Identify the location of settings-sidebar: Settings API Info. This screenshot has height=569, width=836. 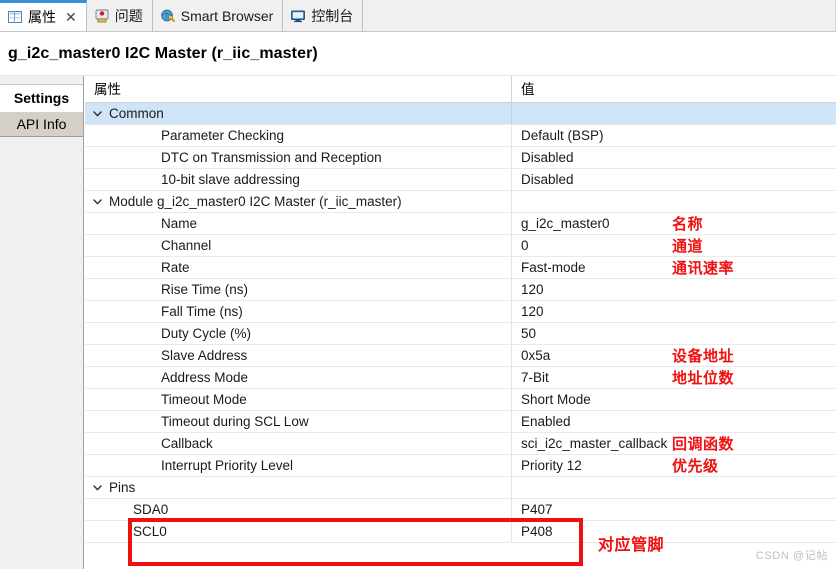
(42, 322).